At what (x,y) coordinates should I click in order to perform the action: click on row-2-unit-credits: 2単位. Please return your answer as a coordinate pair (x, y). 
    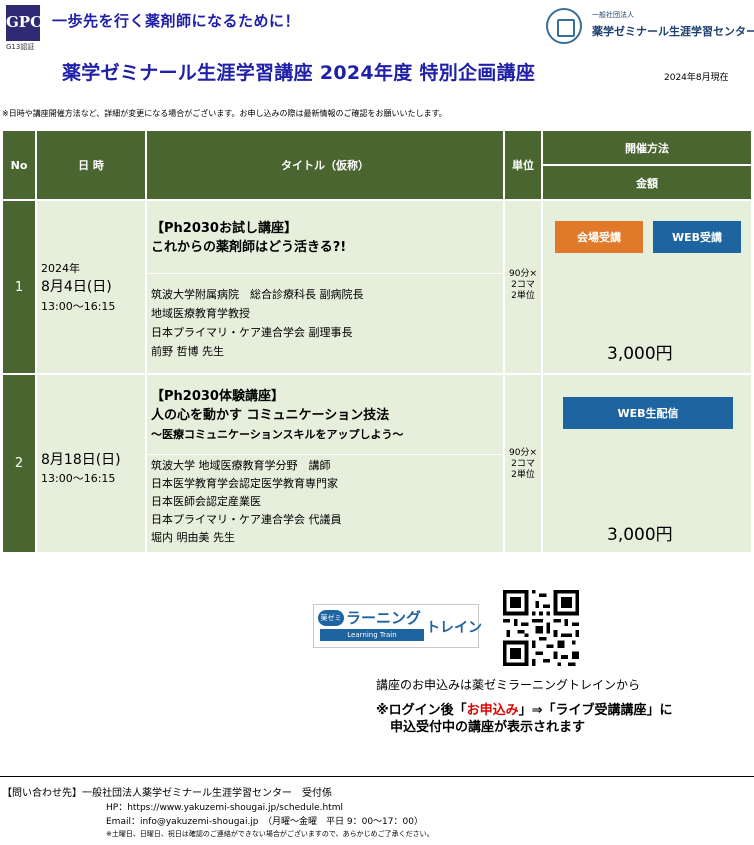
    Looking at the image, I should click on (523, 475).